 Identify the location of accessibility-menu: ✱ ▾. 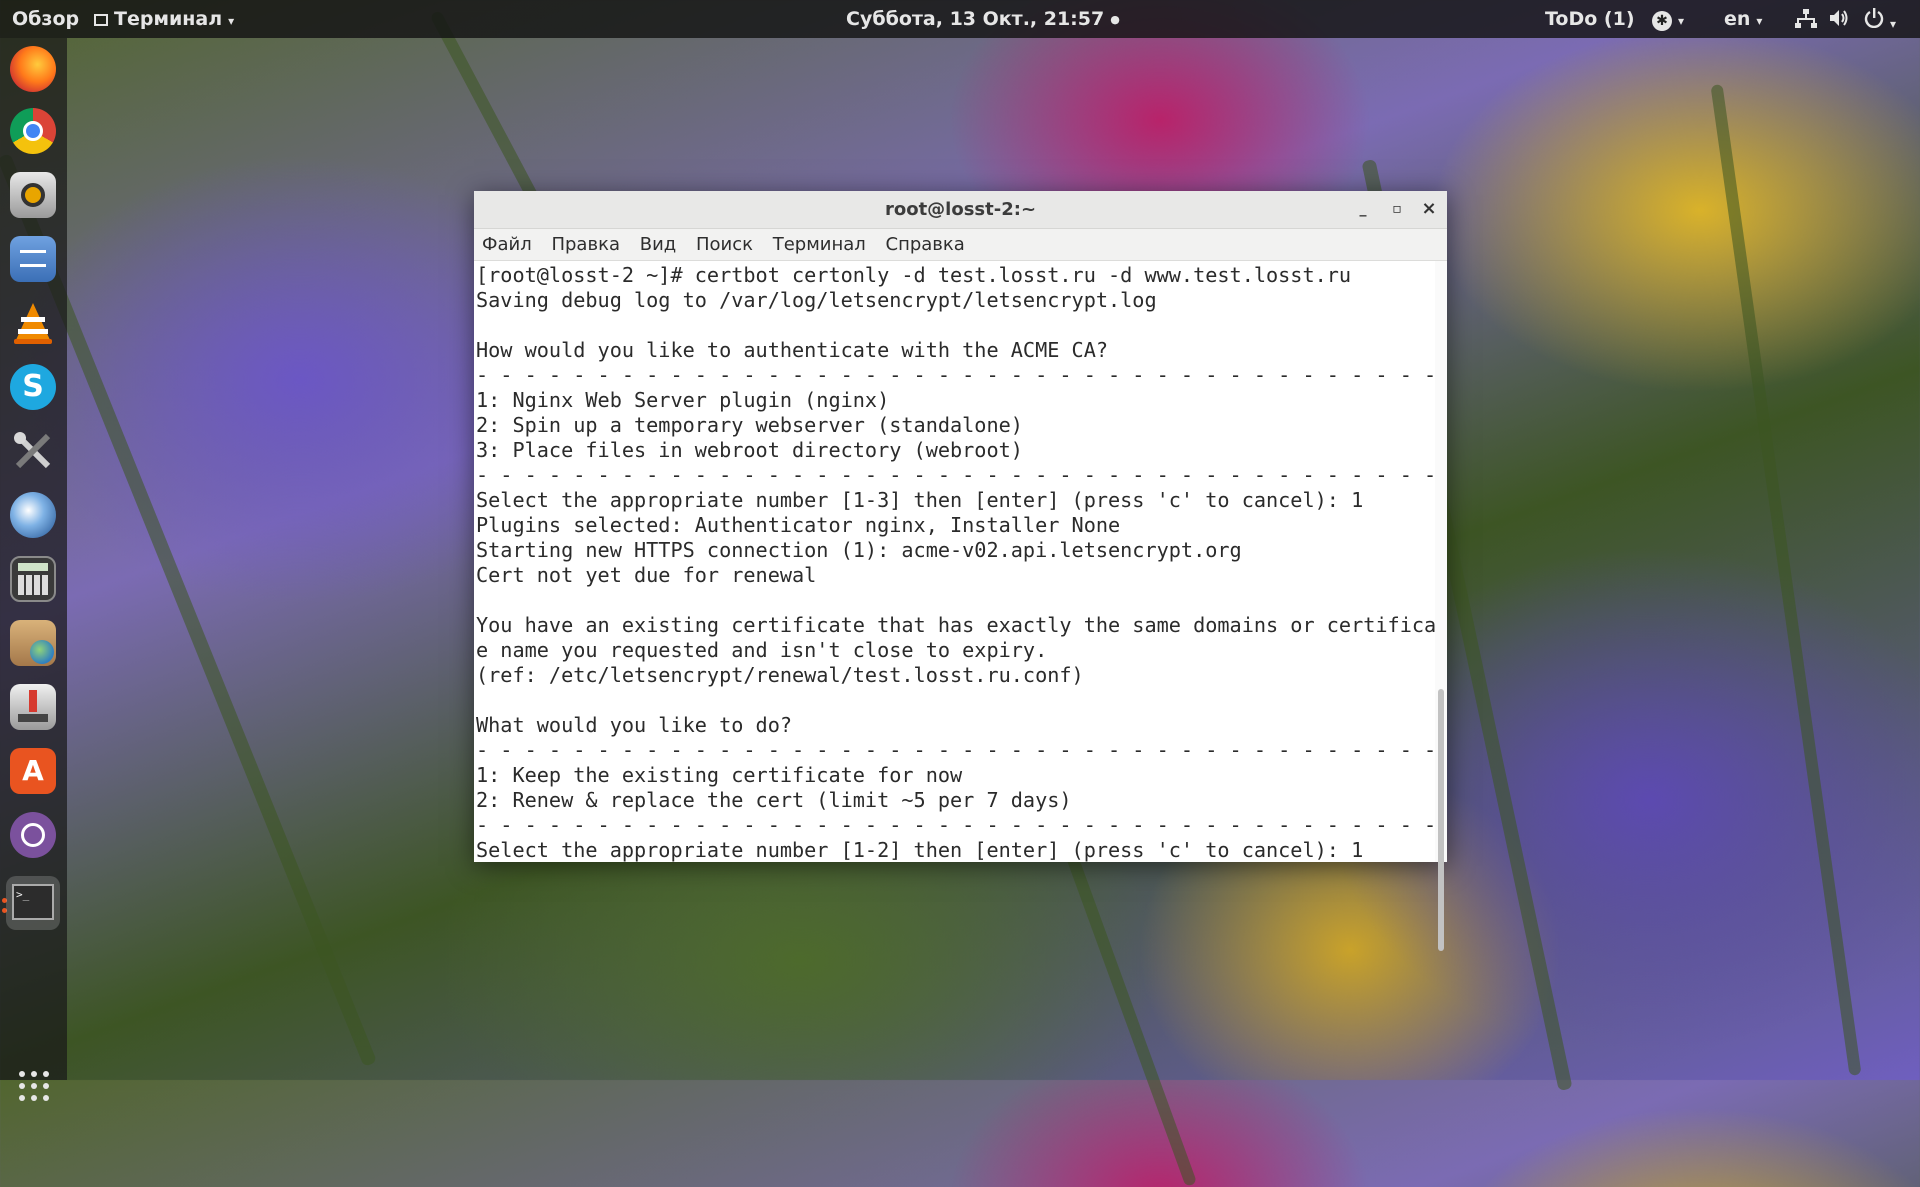
(1668, 19).